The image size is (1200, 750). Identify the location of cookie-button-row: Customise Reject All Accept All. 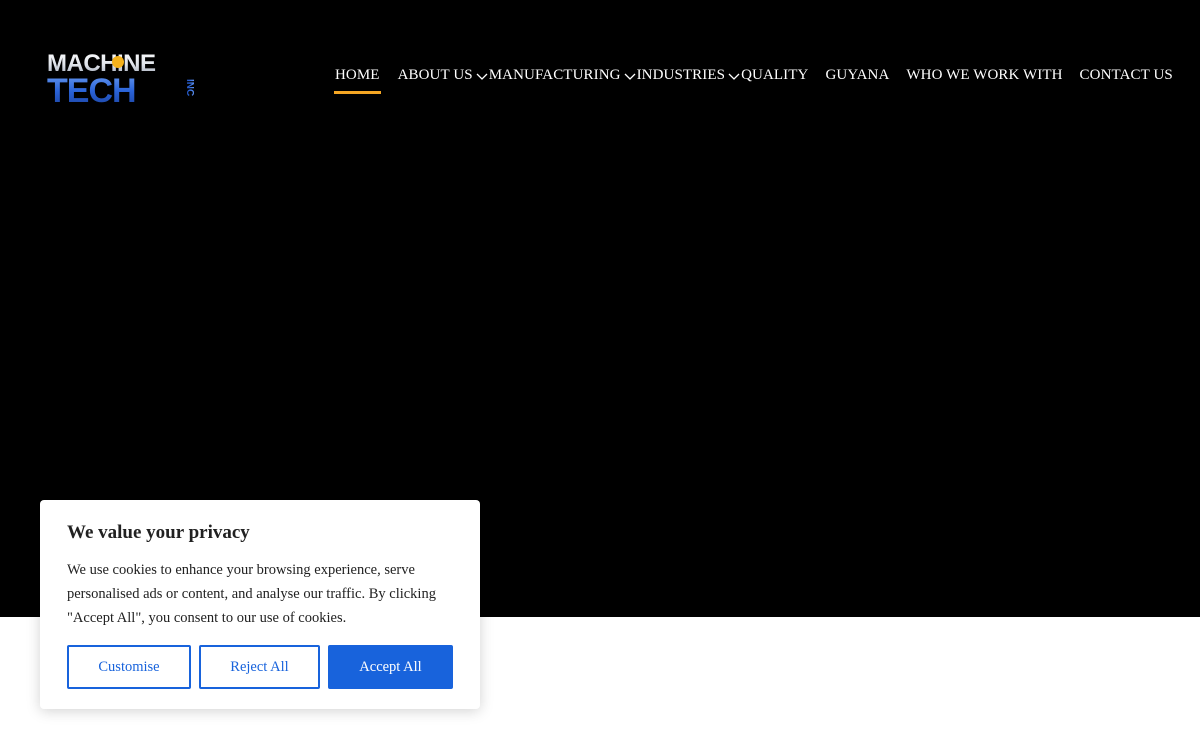
(260, 667).